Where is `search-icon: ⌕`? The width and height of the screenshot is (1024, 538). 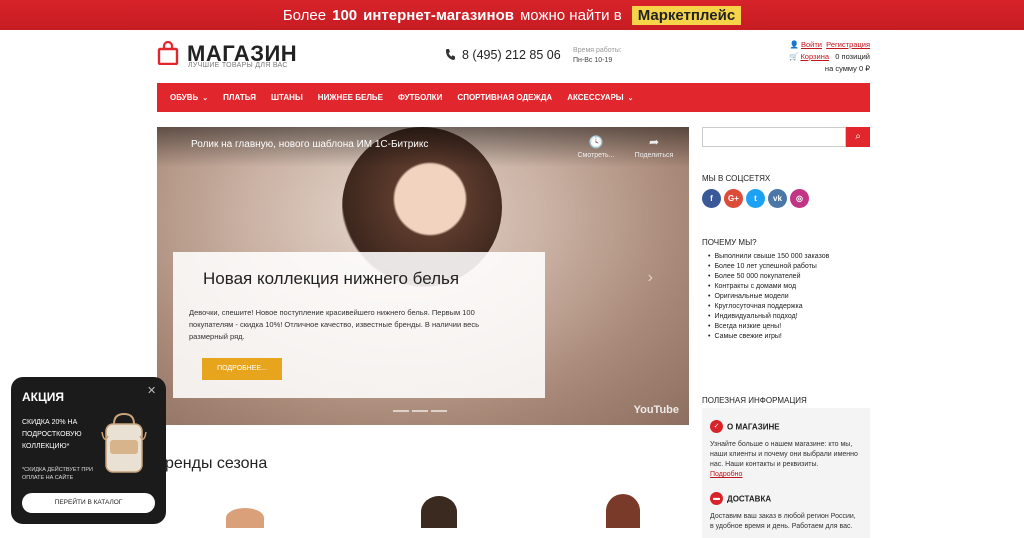
search-icon: ⌕ is located at coordinates (858, 136).